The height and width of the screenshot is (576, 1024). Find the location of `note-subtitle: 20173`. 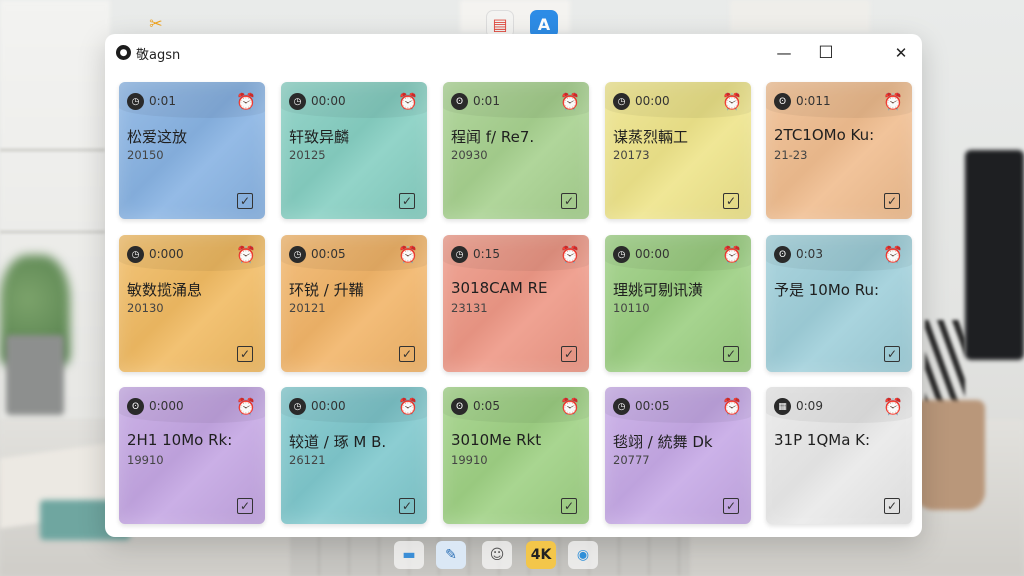

note-subtitle: 20173 is located at coordinates (631, 155).